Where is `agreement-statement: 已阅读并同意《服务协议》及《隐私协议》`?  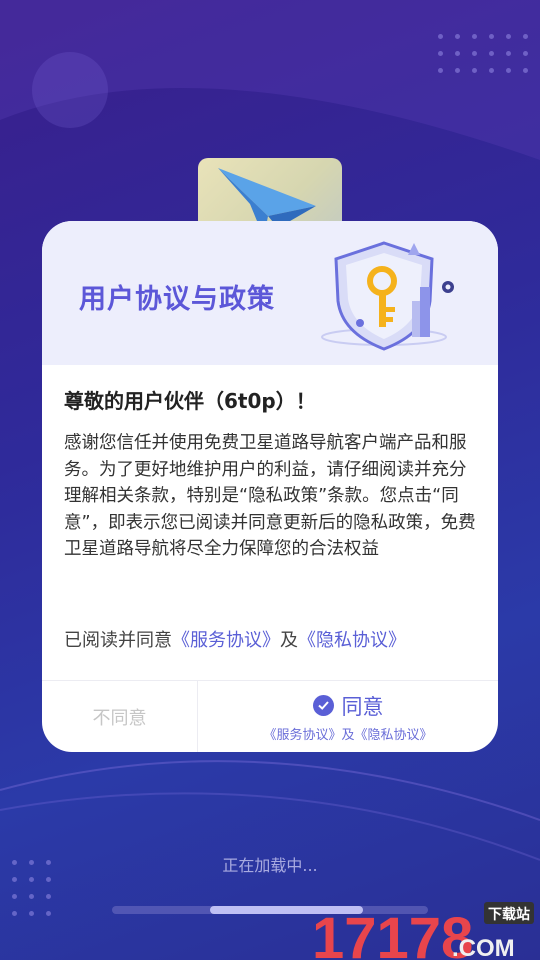 agreement-statement: 已阅读并同意《服务协议》及《隐私协议》 is located at coordinates (235, 639).